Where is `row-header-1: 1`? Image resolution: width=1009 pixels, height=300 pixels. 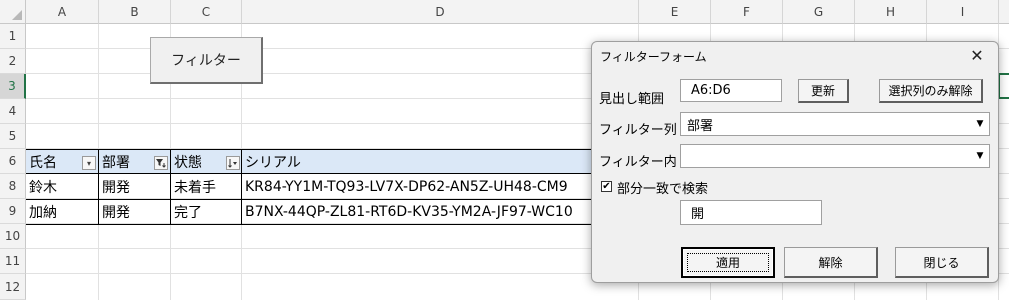
row-header-1: 1 is located at coordinates (13, 36).